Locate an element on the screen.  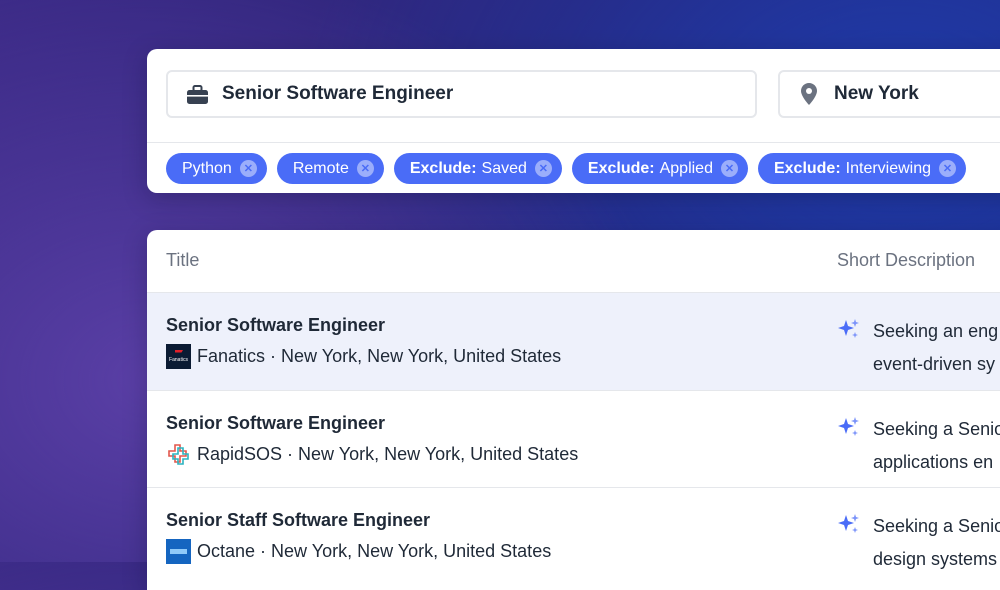
map-pin-icon is located at coordinates (809, 94).